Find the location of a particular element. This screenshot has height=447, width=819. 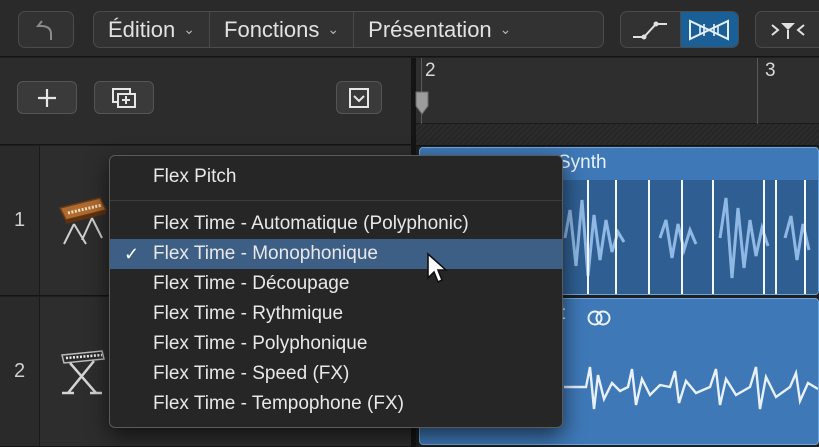

menu-item-label: Flex Time - Tempophone (FX) is located at coordinates (278, 403).